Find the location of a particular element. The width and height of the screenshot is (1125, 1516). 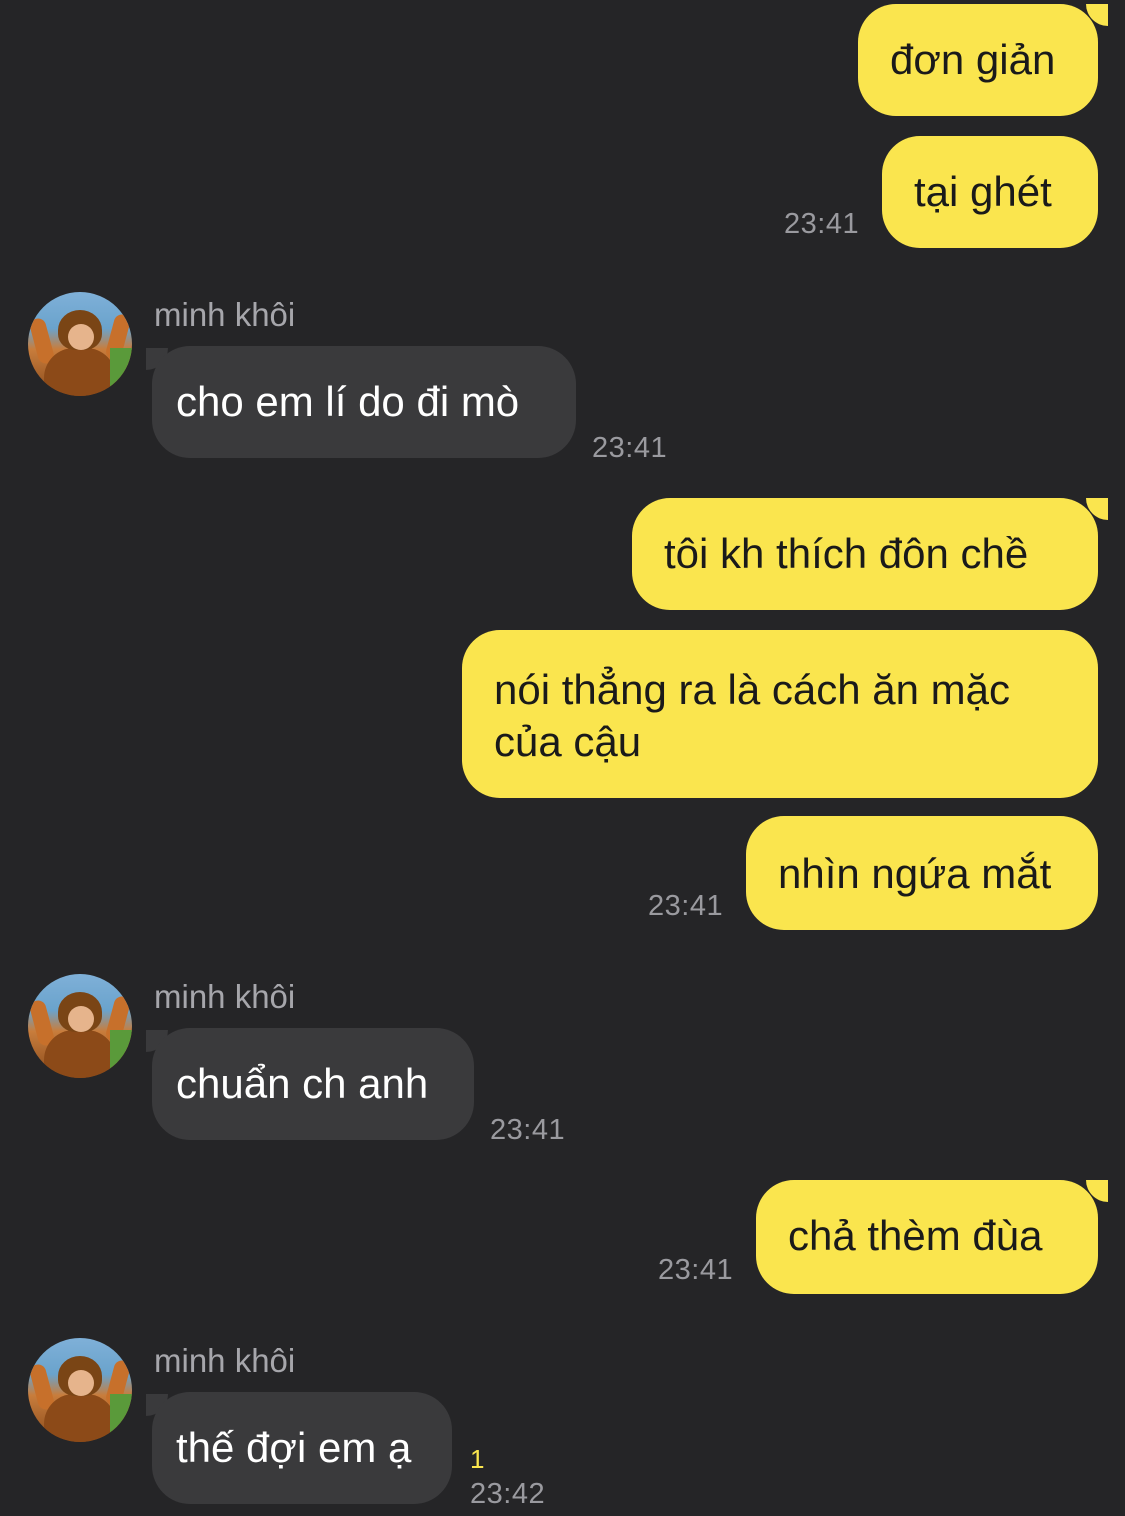

their-message-bubble: chuẩn ch anh is located at coordinates (313, 1084).